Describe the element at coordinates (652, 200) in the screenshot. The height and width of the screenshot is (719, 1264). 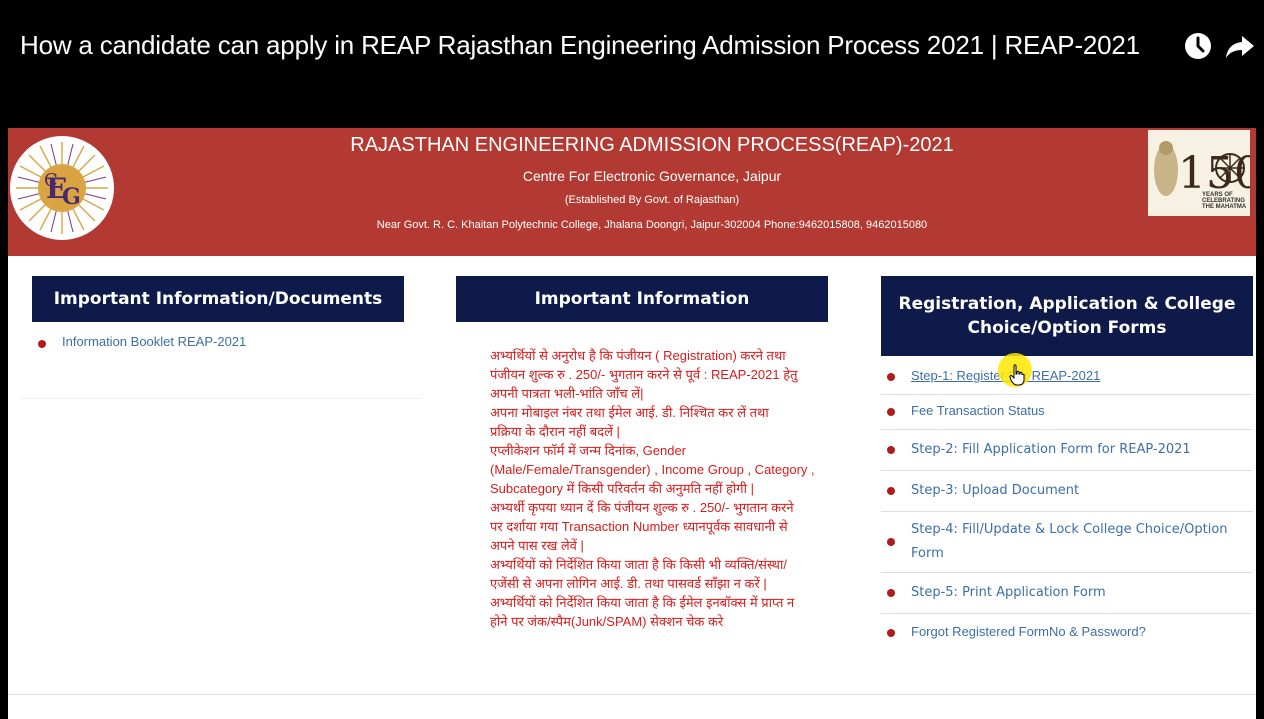
I see `banner-established: (Established By Govt. of Rajasthan)` at that location.